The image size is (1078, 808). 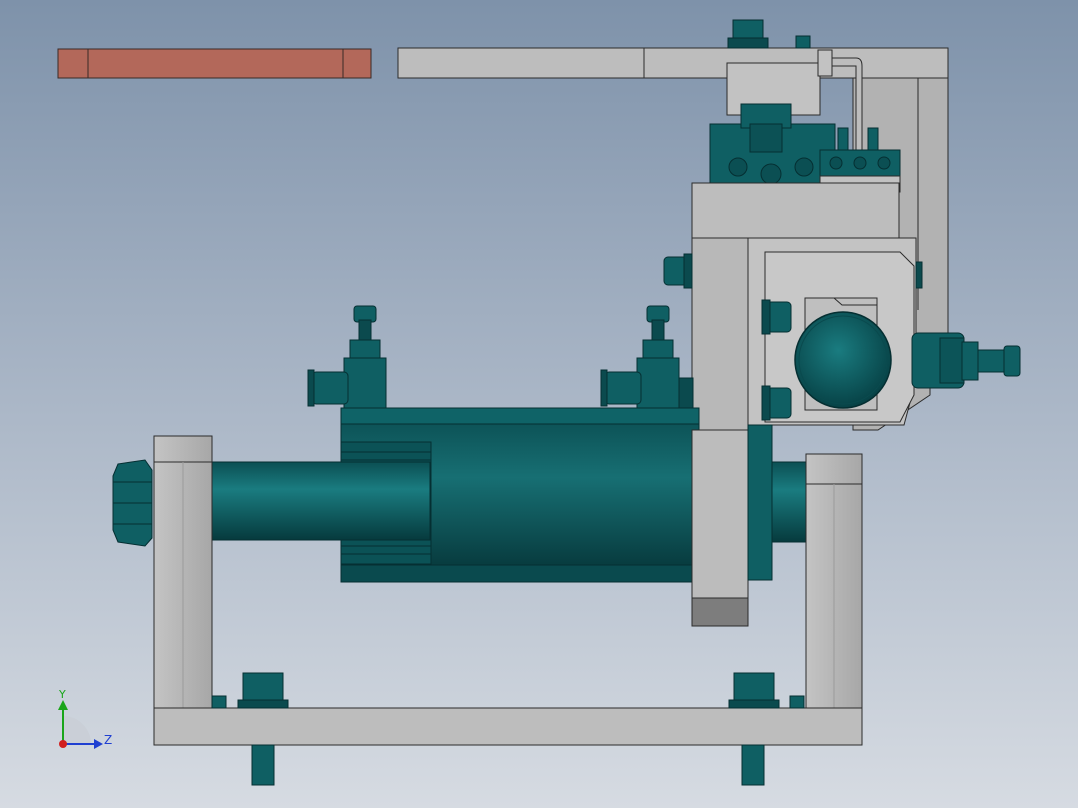 I want to click on rod-nut, so click(x=132, y=503).